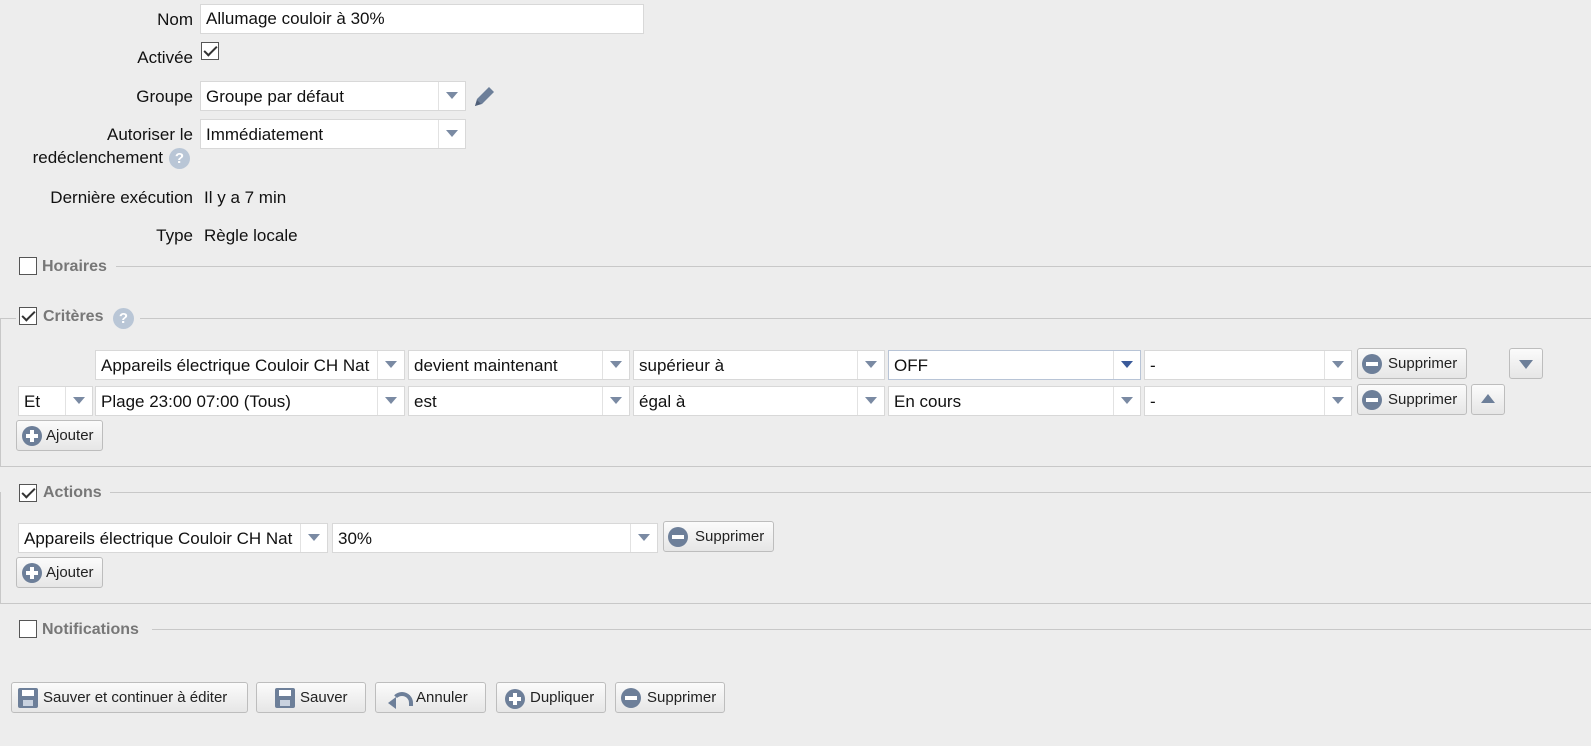  Describe the element at coordinates (235, 365) in the screenshot. I see `critere-1-device: Appareils électrique Couloir CH Nat` at that location.